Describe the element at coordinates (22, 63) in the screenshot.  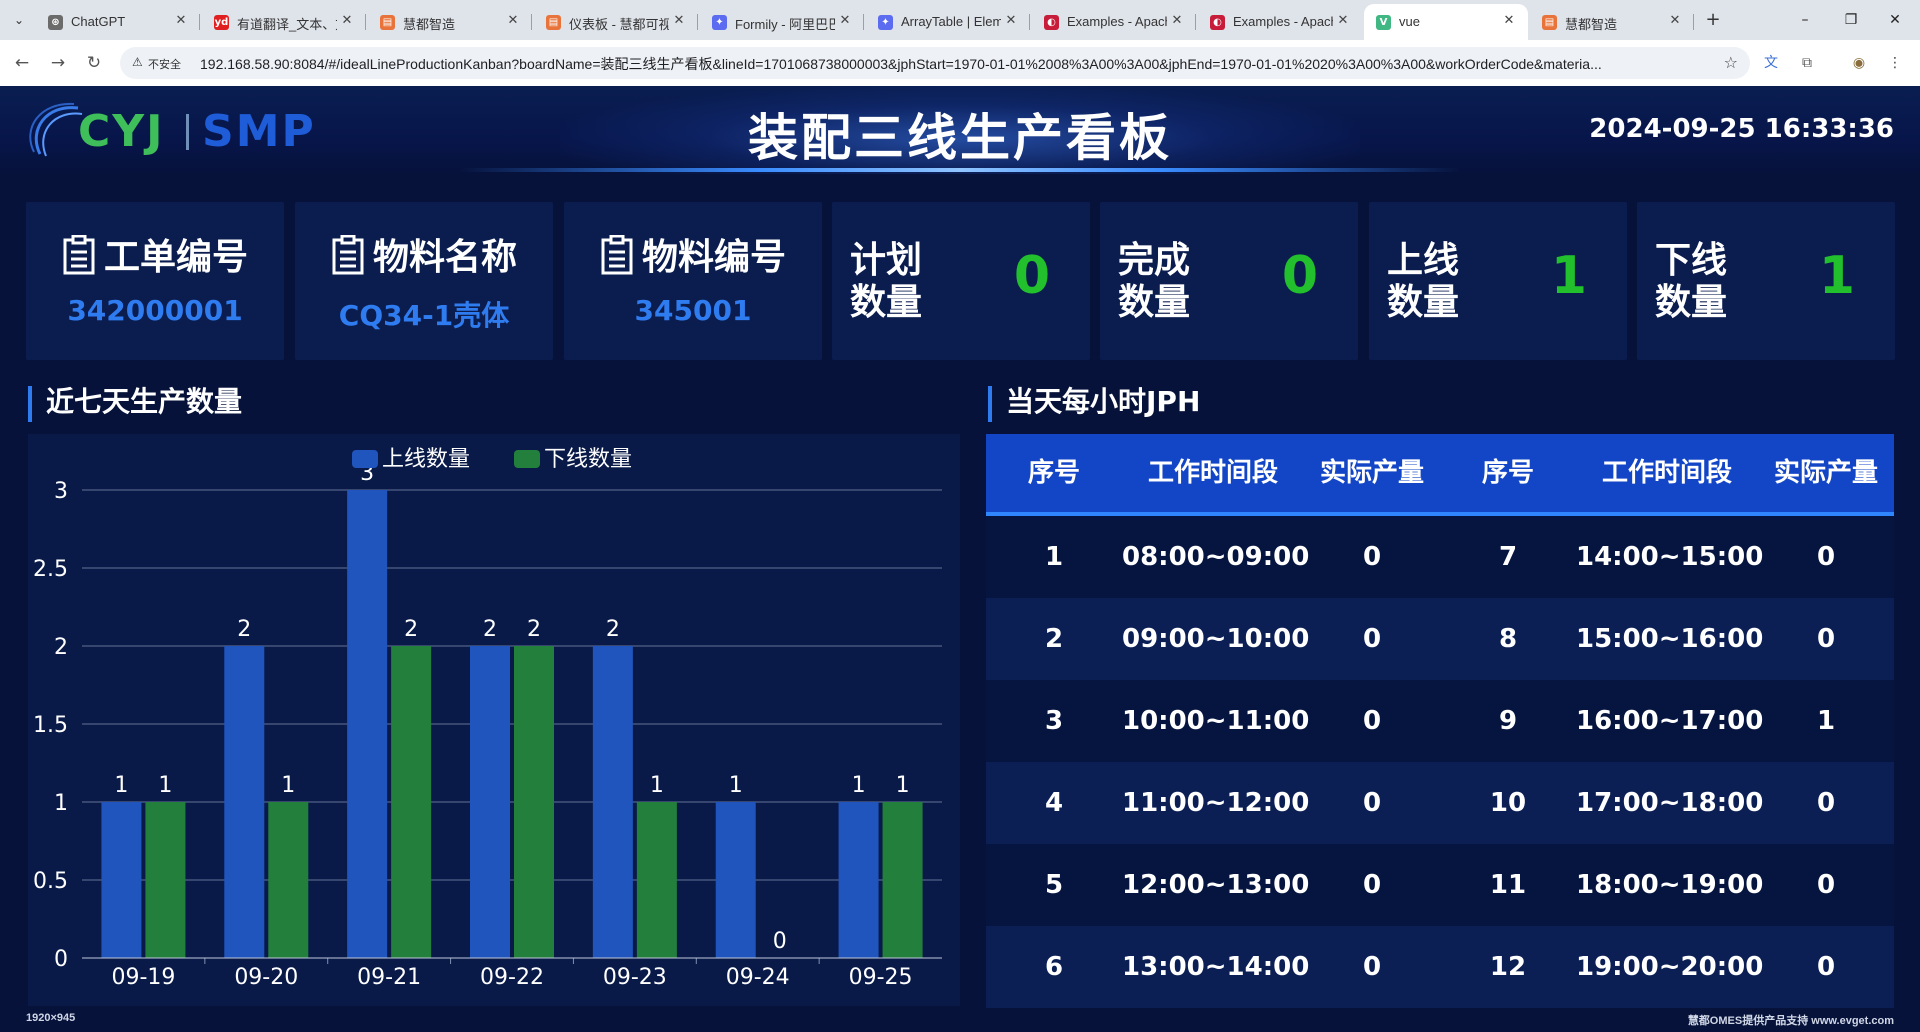
I see `back-arrow-icon: ←` at that location.